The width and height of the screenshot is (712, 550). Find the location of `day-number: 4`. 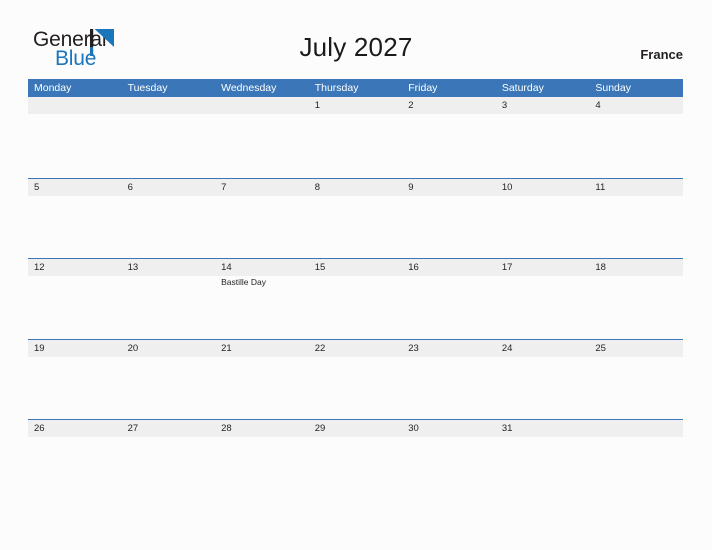

day-number: 4 is located at coordinates (598, 105).